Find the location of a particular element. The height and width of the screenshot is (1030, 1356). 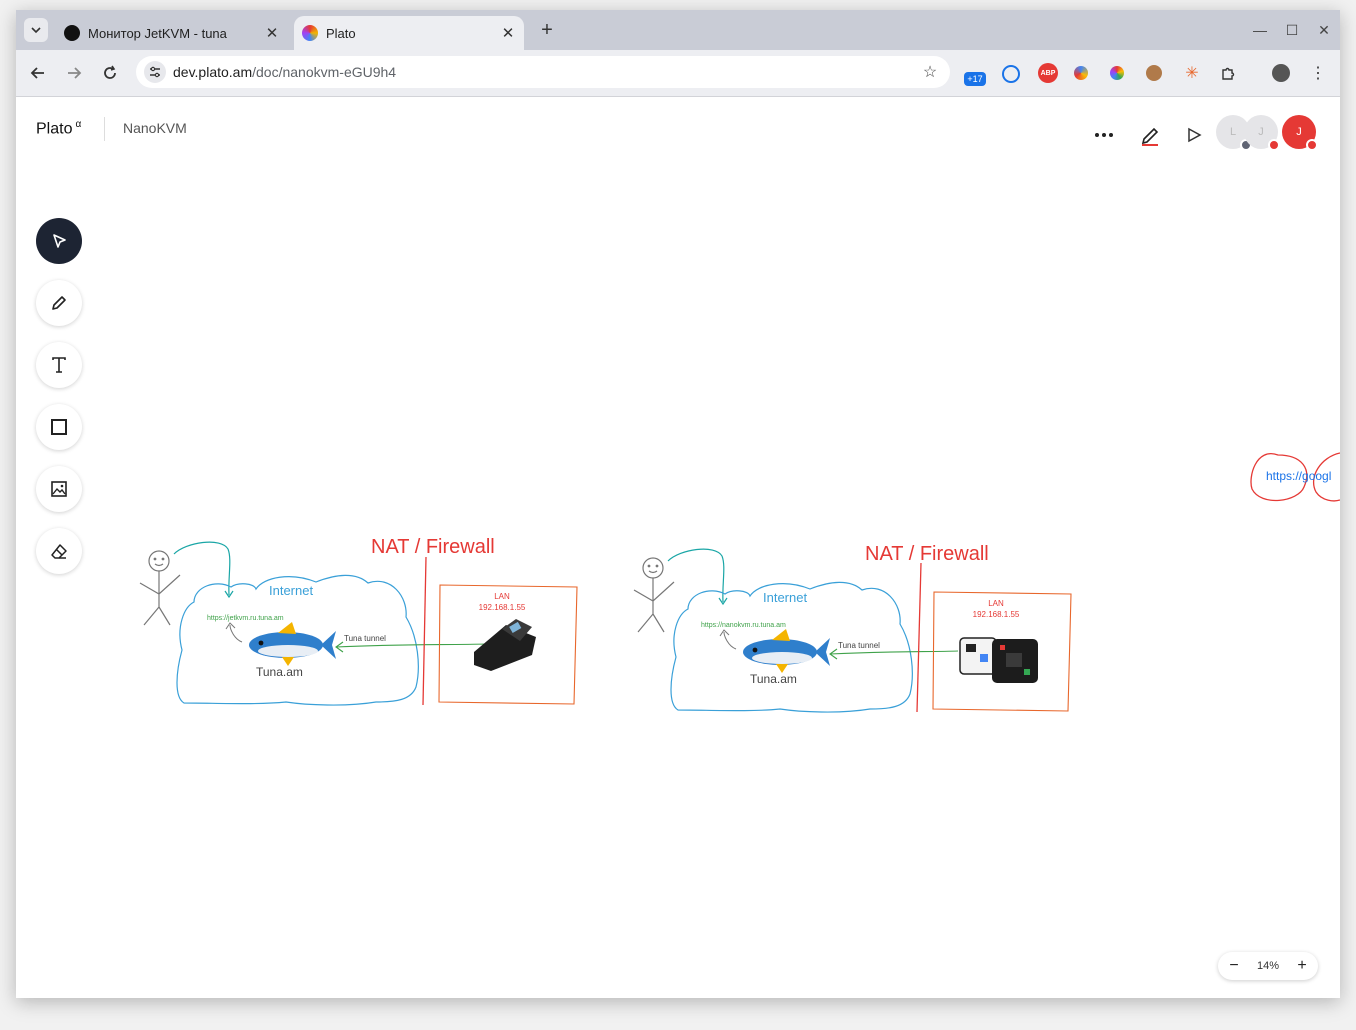

tab-title: Монитор JetKVM - tuna is located at coordinates (157, 33).